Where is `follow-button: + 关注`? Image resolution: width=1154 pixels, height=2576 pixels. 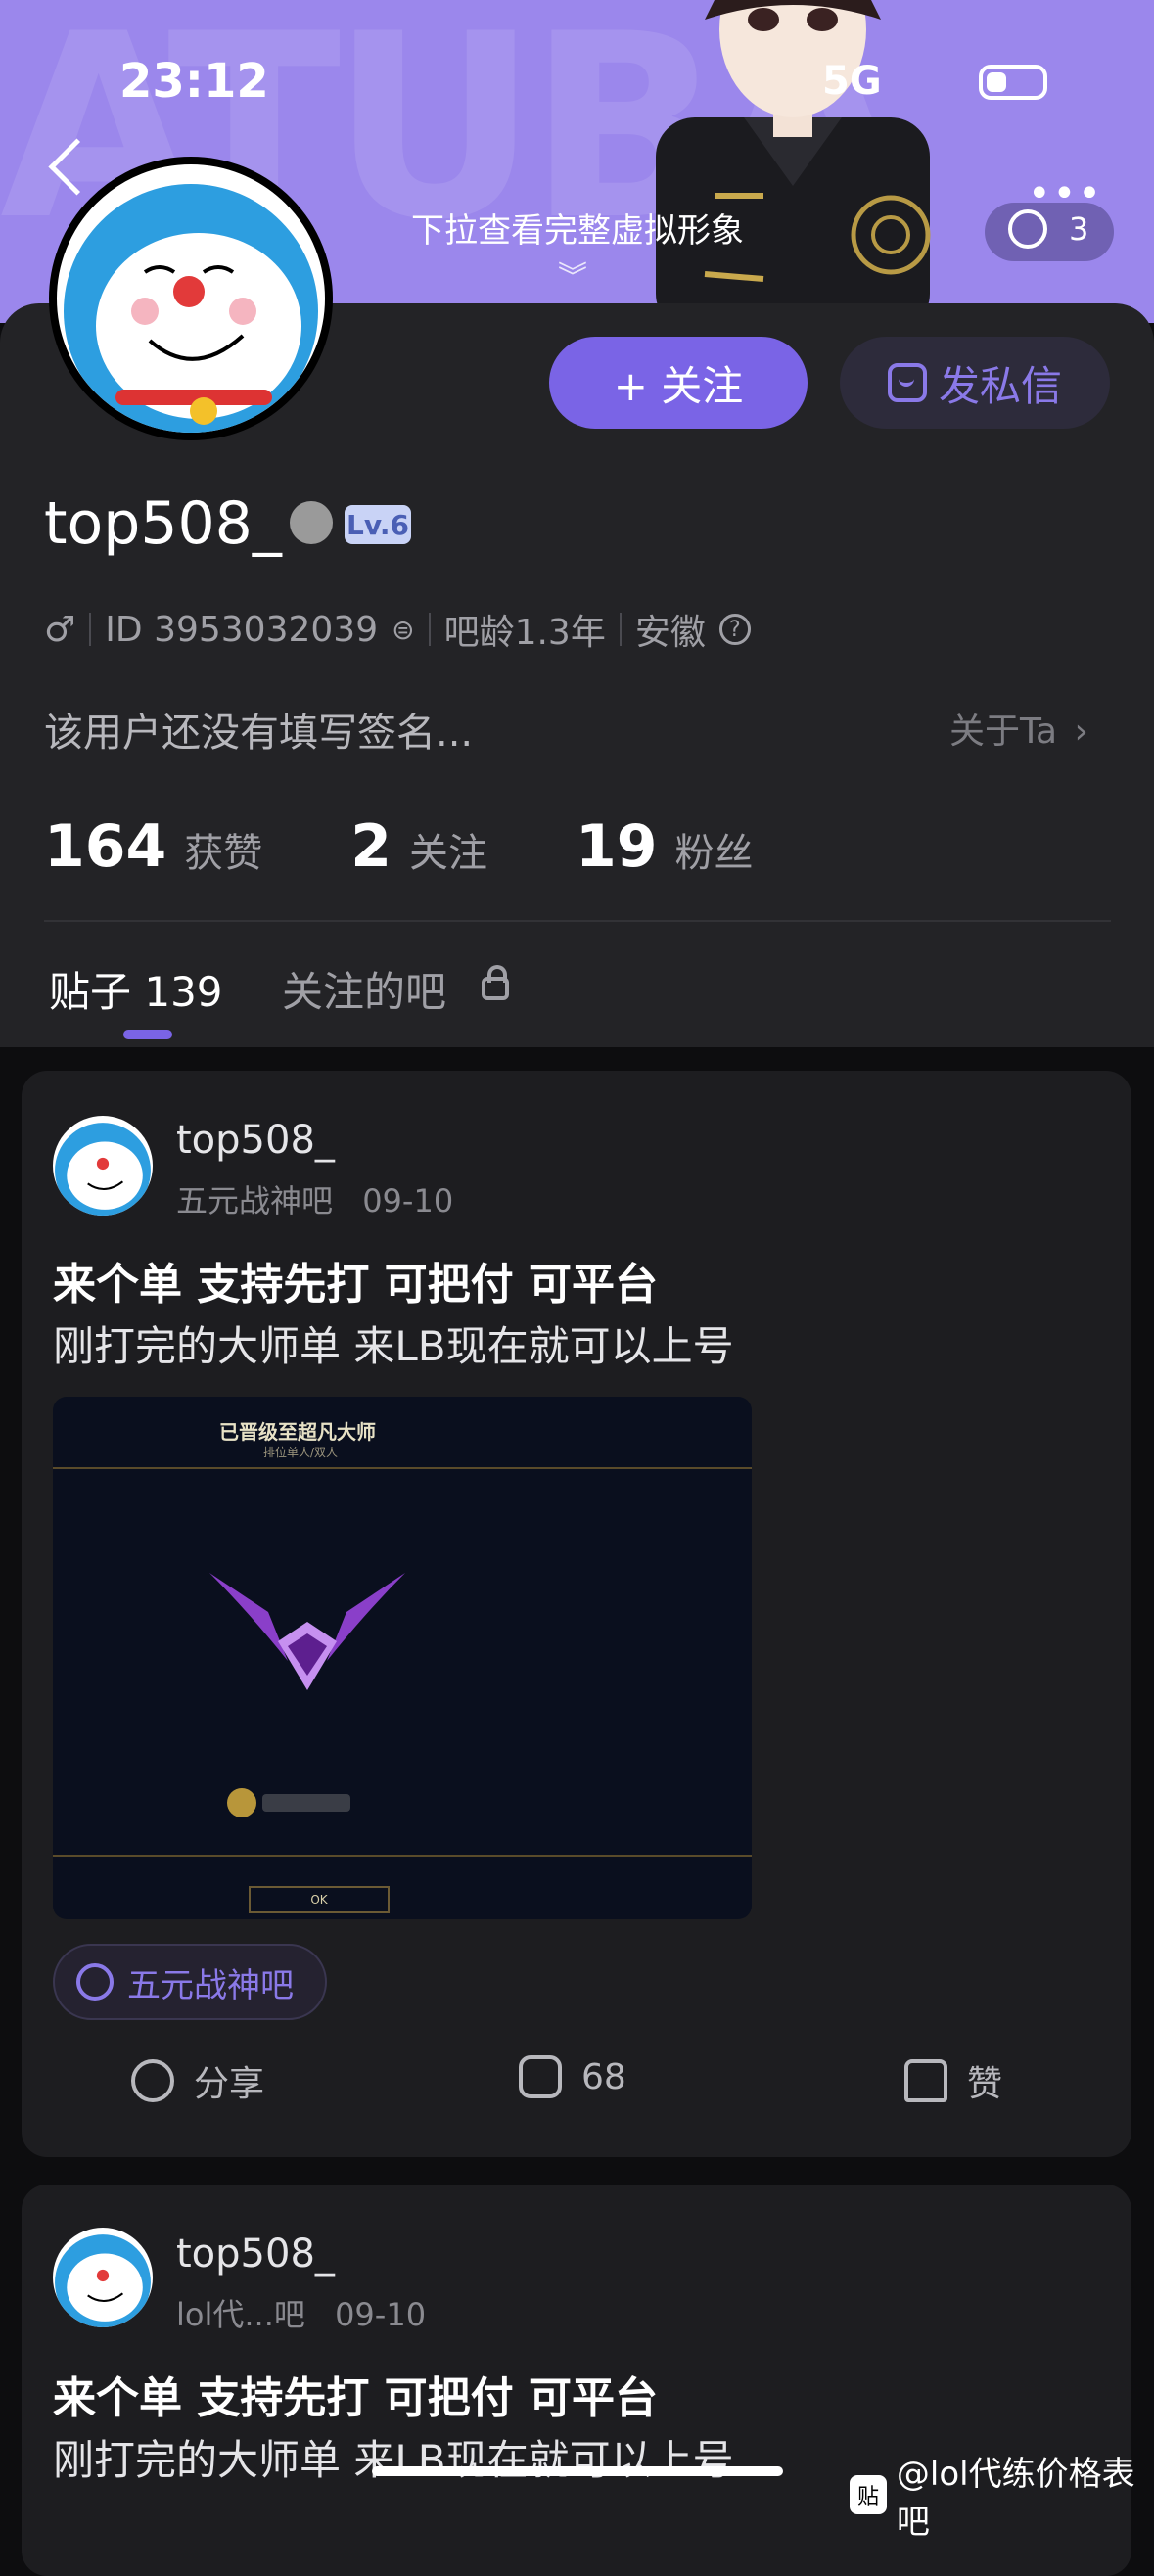
follow-button: + 关注 is located at coordinates (678, 383).